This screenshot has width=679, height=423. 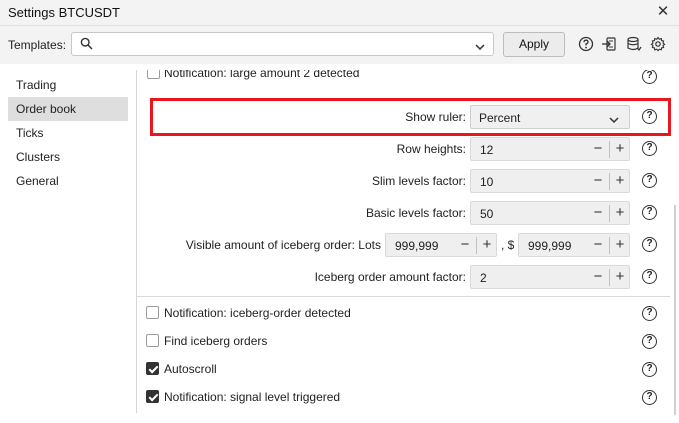 What do you see at coordinates (550, 213) in the screenshot?
I see `basic-levels-stepper: 50 − +` at bounding box center [550, 213].